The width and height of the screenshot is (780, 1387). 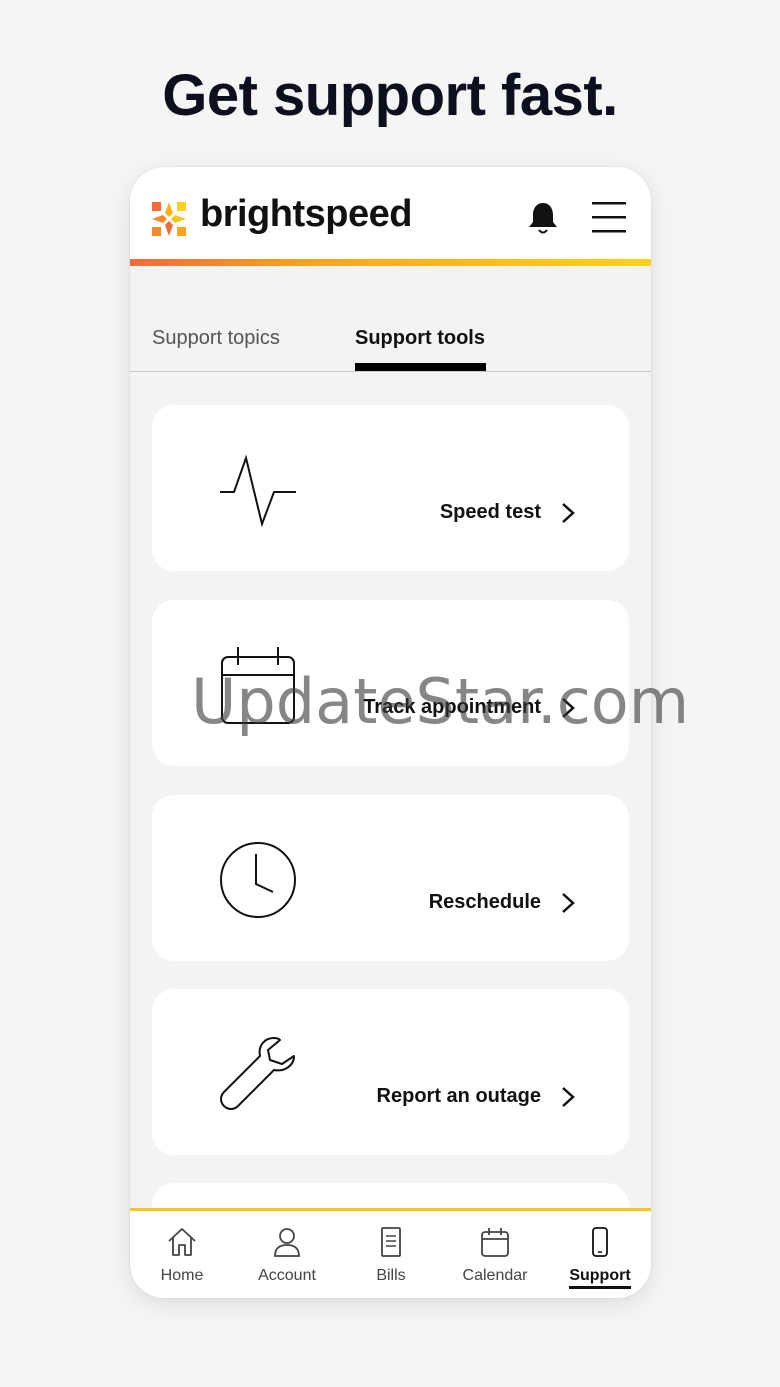 What do you see at coordinates (543, 218) in the screenshot?
I see `bell-icon` at bounding box center [543, 218].